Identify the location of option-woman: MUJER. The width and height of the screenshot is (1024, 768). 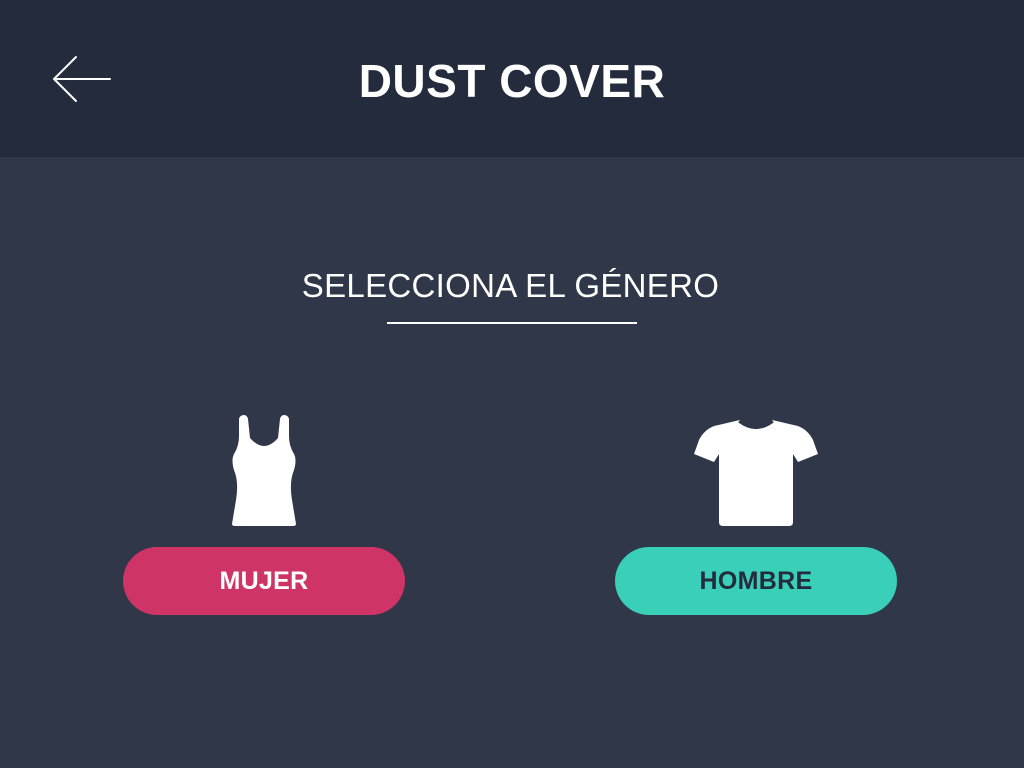
(264, 513).